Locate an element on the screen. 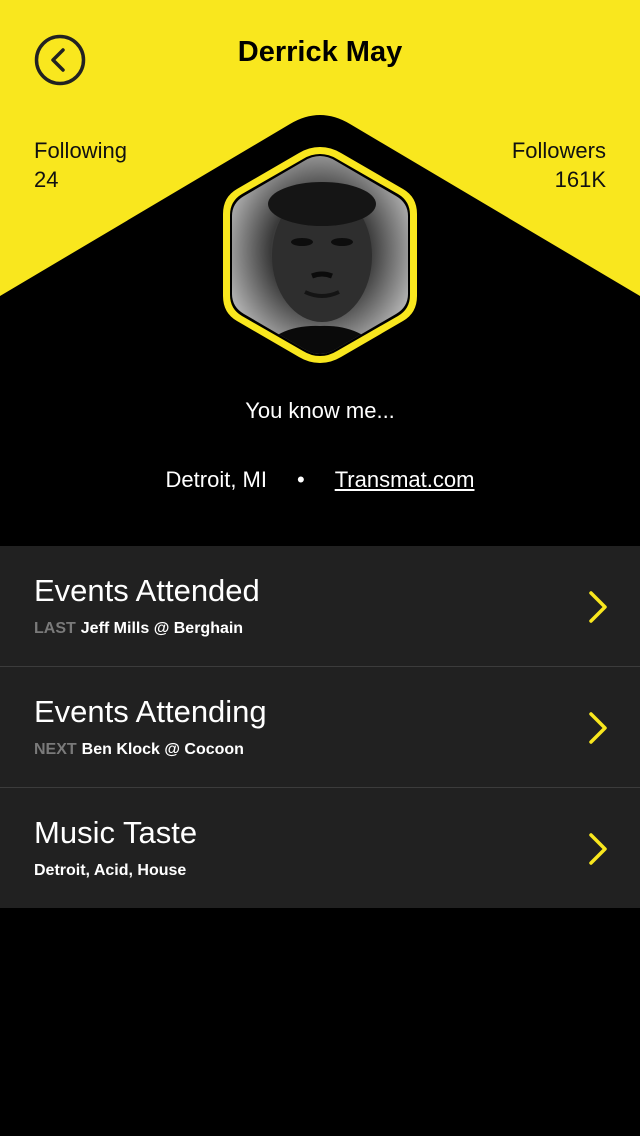  avatar-photo is located at coordinates (320, 255).